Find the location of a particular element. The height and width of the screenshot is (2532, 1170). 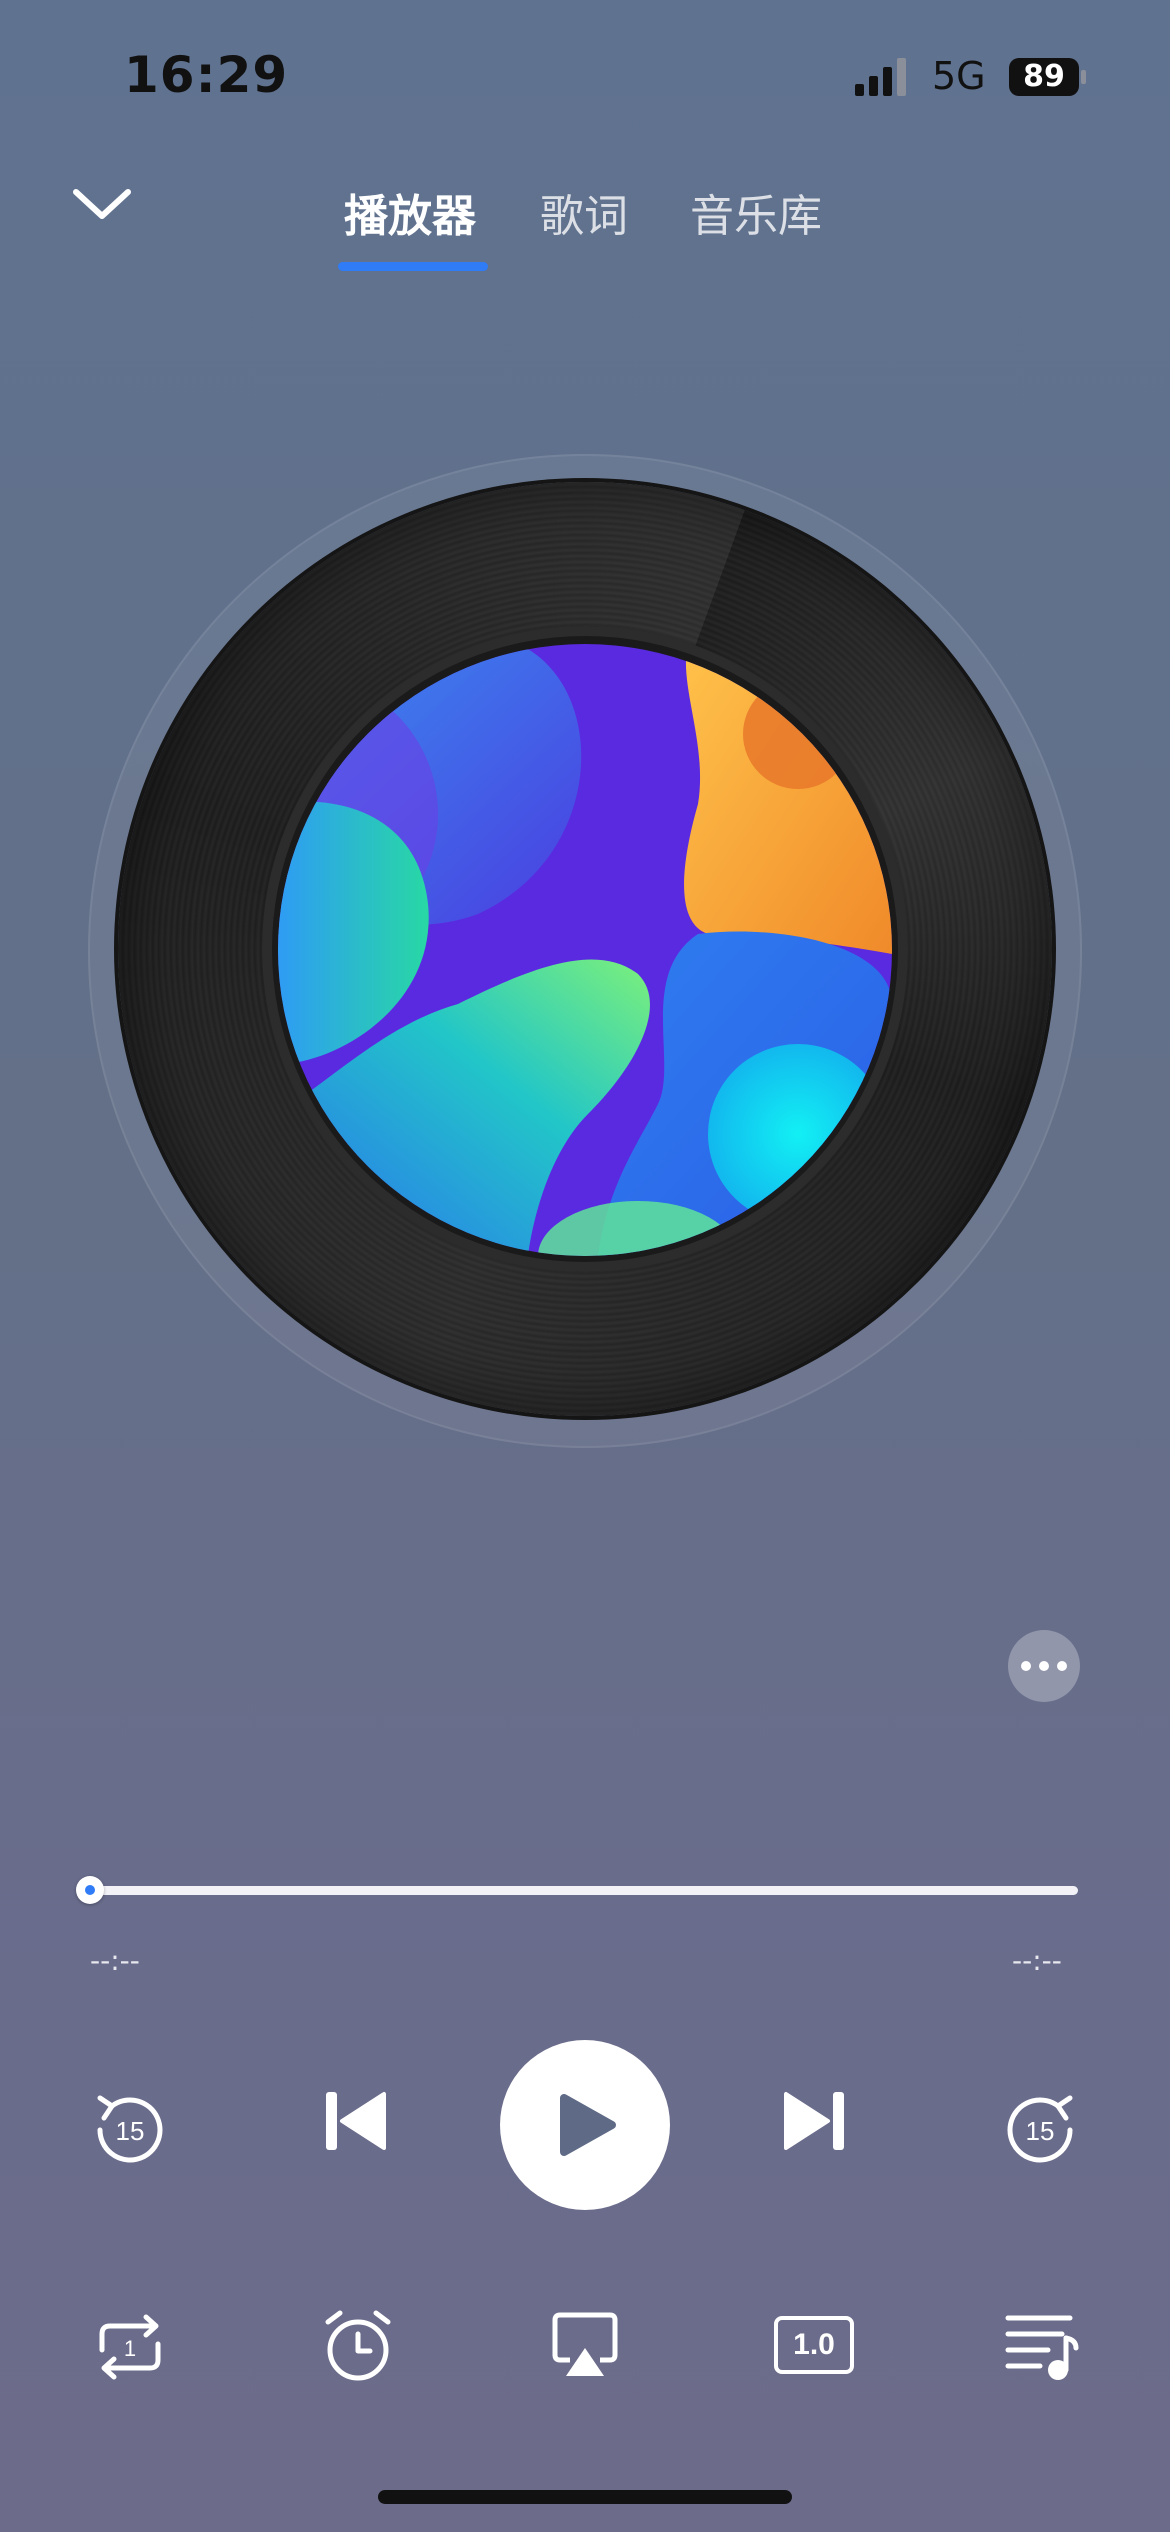

tab-indicator is located at coordinates (413, 266).